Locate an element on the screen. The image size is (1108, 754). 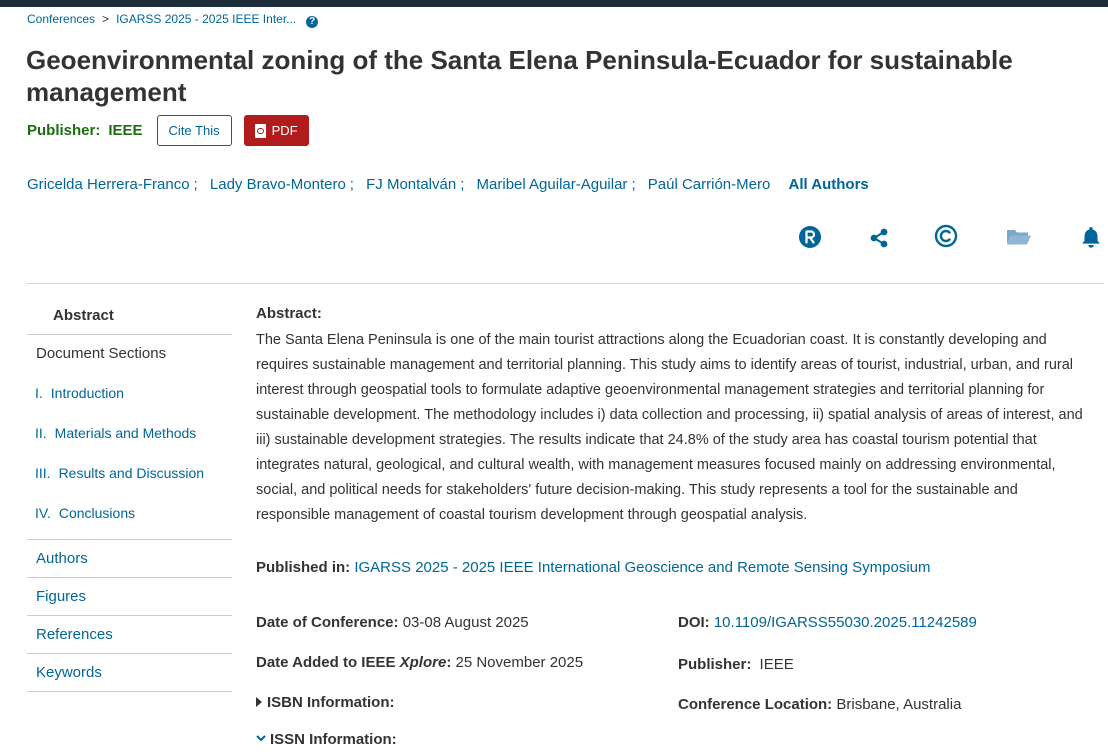
section-label: Materials and Methods is located at coordinates (125, 433).